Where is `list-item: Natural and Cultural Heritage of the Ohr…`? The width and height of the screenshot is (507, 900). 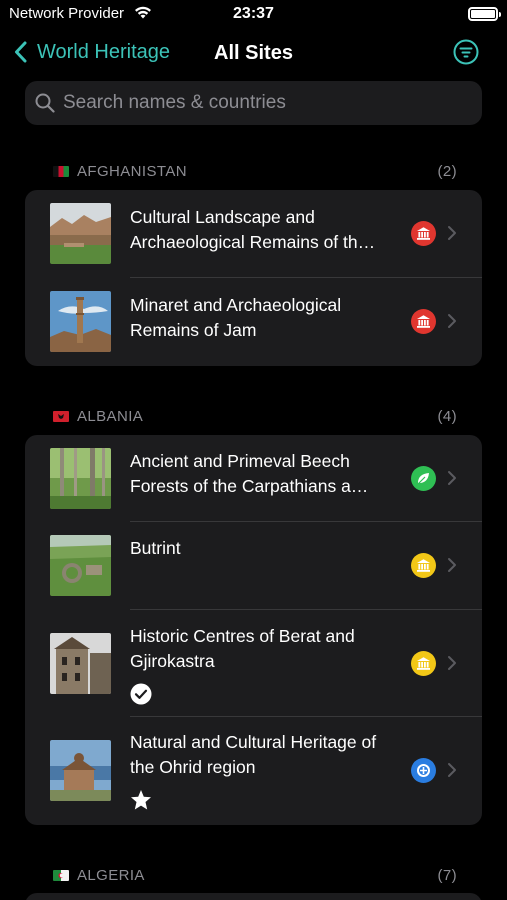
list-item: Natural and Cultural Heritage of the Ohr… is located at coordinates (253, 771).